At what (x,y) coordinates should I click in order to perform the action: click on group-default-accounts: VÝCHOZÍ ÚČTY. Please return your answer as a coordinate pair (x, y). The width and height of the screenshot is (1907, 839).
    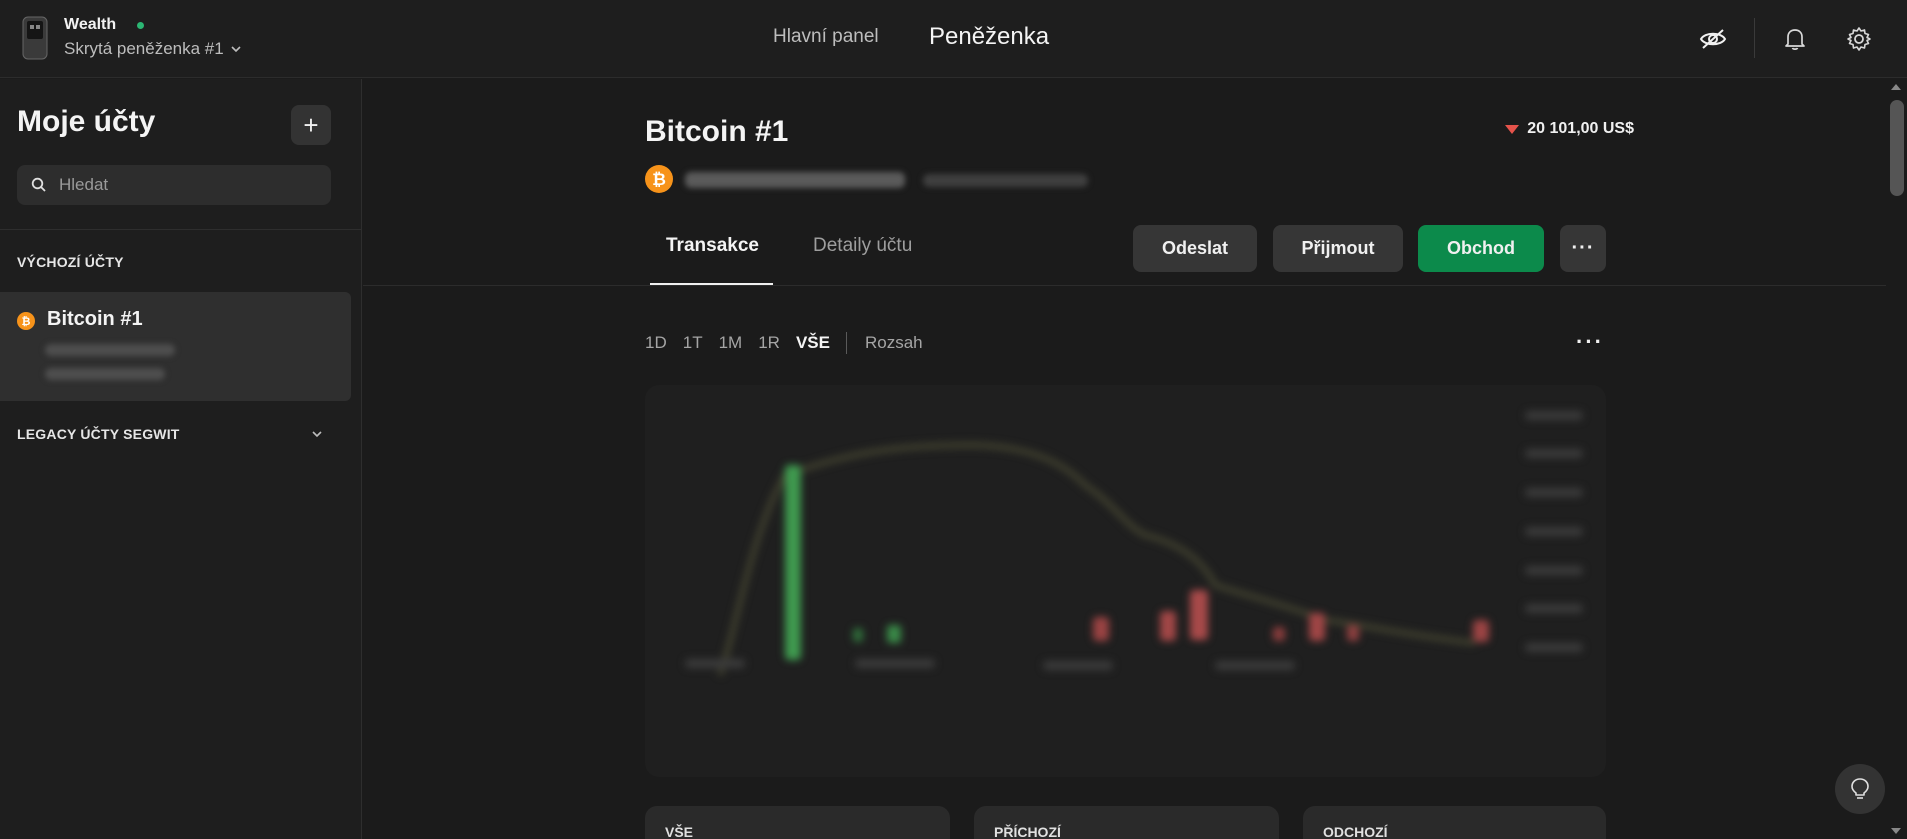
    Looking at the image, I should click on (70, 262).